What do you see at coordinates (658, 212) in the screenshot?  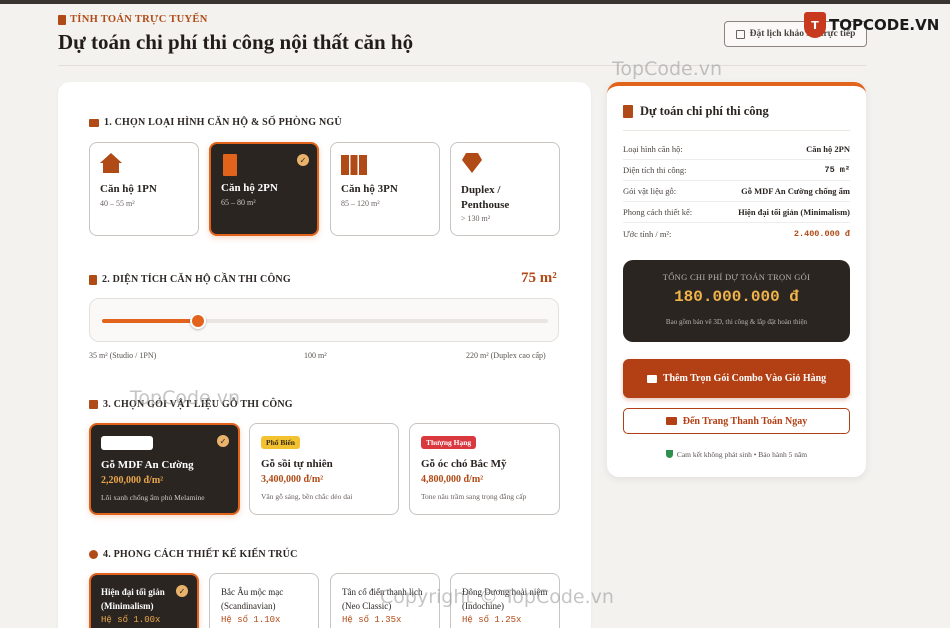 I see `row-key: Phong cách thiết kế:` at bounding box center [658, 212].